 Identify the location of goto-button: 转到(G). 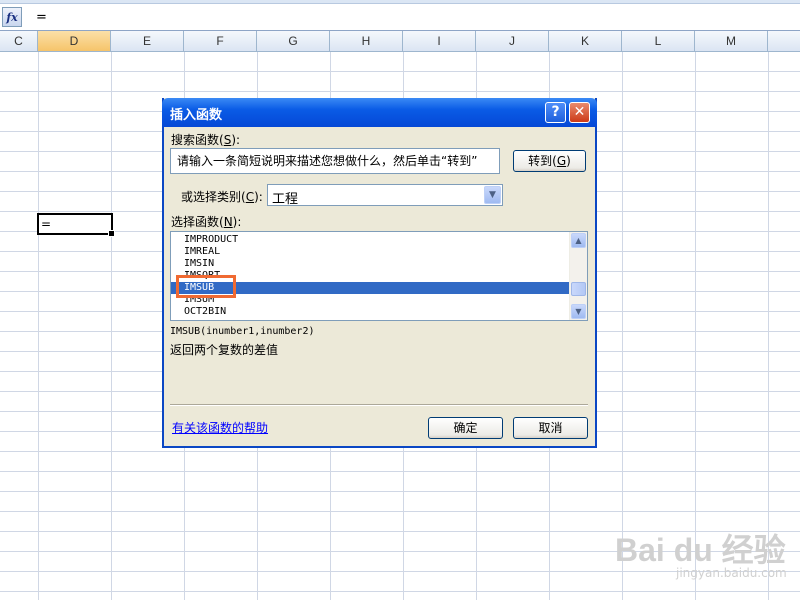
(549, 161).